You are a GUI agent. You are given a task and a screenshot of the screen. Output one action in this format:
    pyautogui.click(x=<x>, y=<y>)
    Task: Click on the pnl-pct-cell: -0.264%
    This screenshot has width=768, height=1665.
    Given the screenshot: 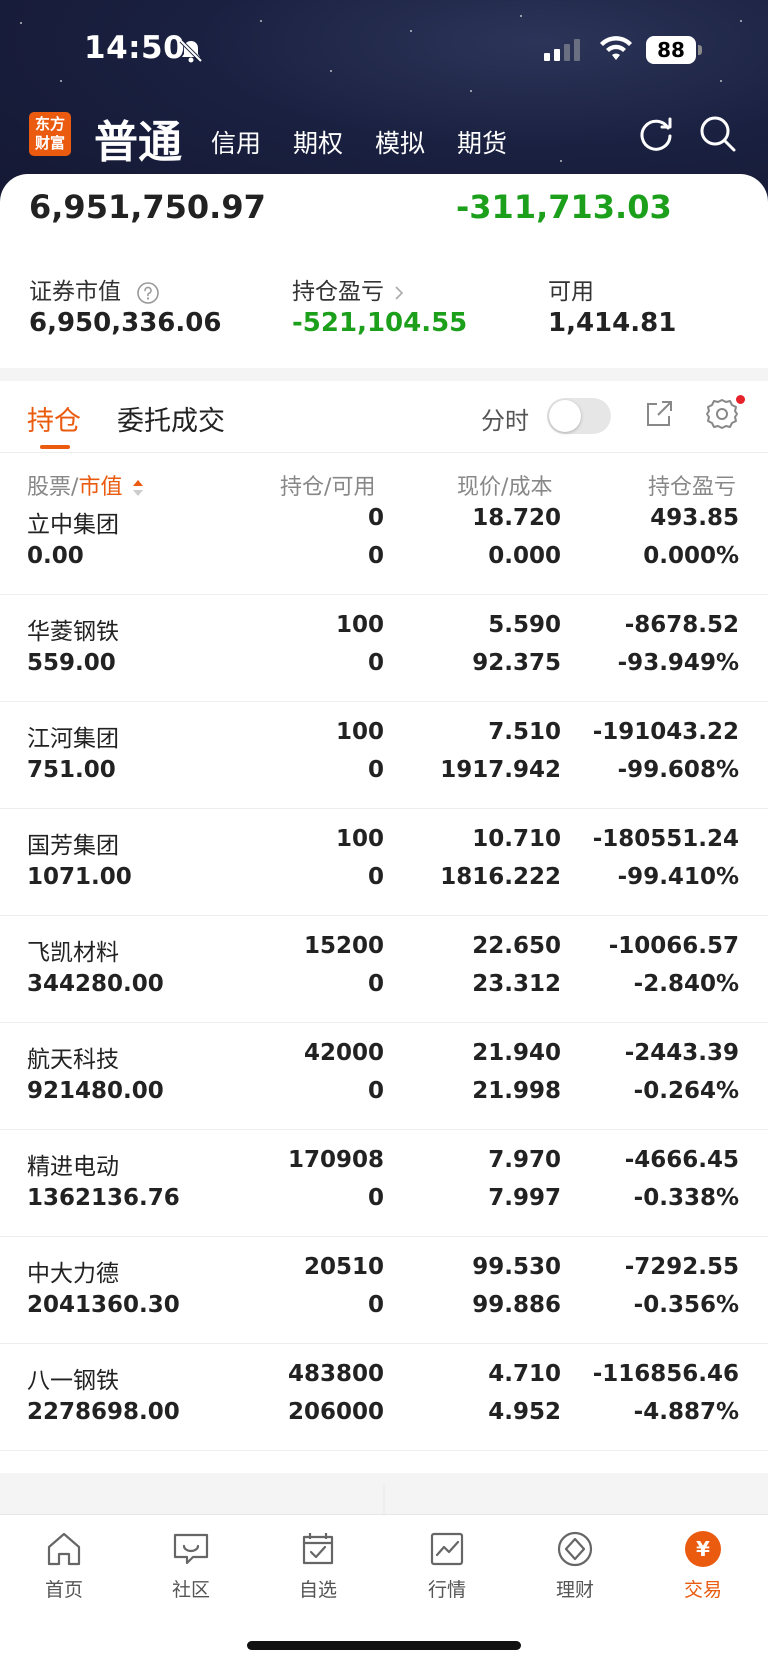 What is the action you would take?
    pyautogui.click(x=686, y=1091)
    